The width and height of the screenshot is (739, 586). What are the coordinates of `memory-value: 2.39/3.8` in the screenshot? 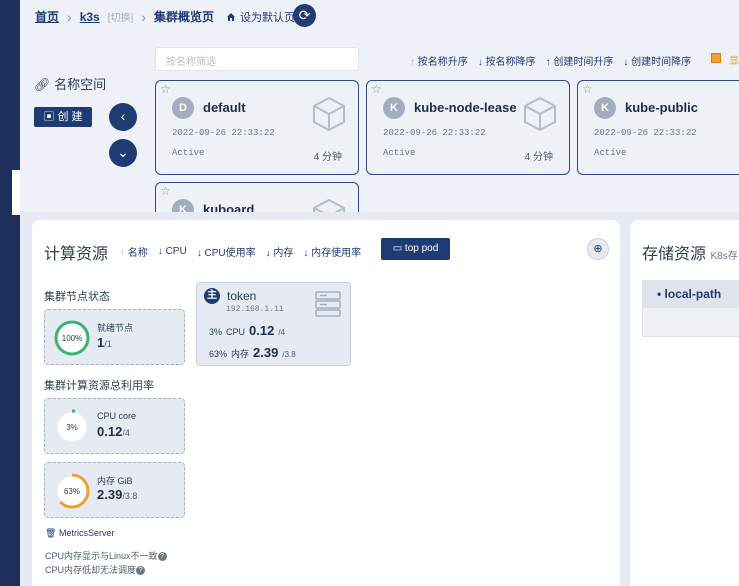 It's located at (117, 494).